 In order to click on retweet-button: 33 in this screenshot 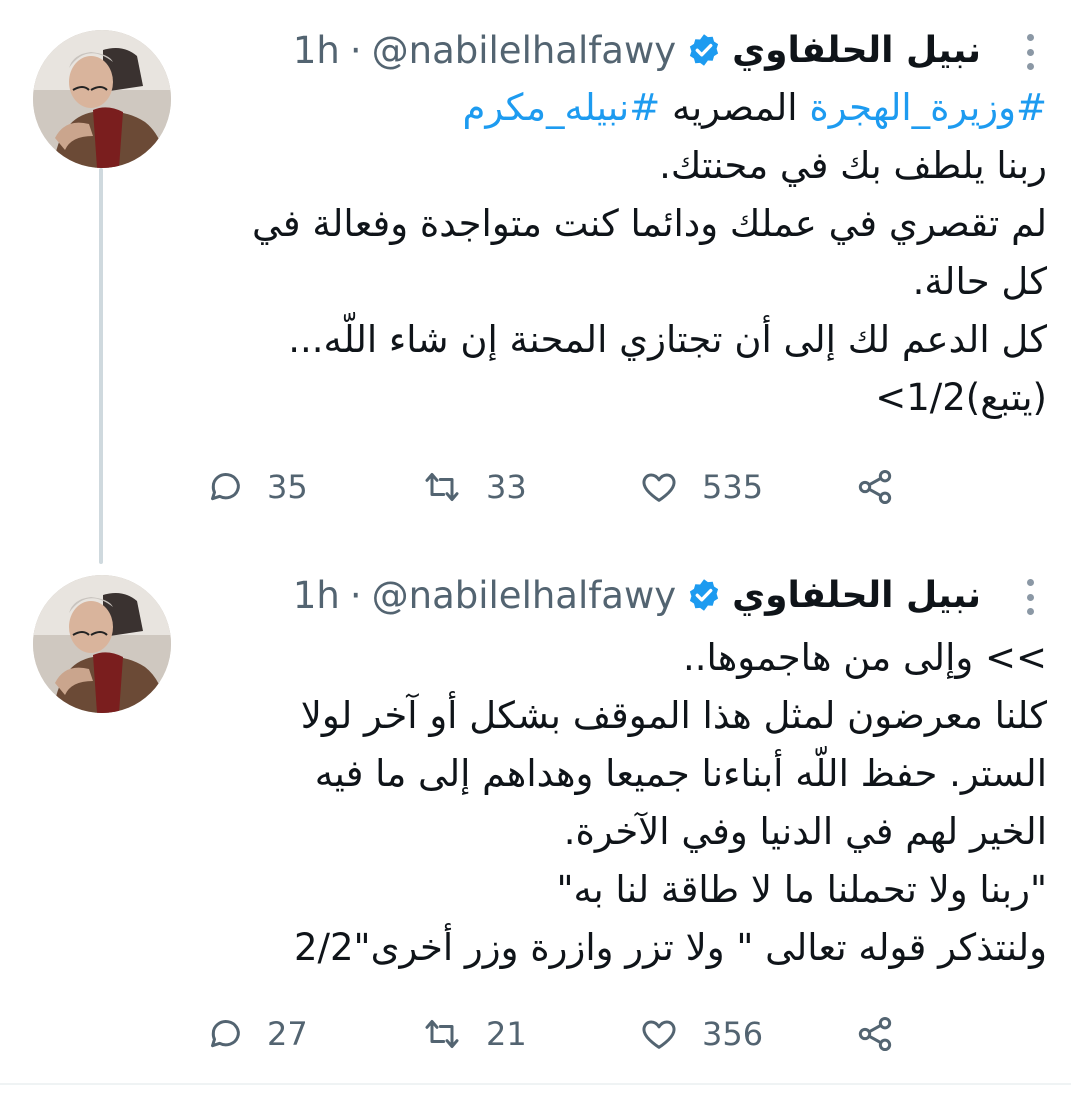, I will do `click(473, 487)`.